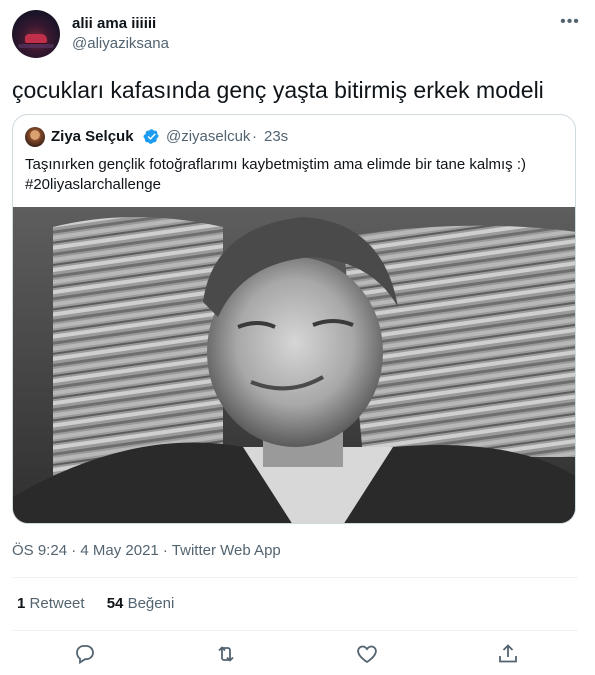  What do you see at coordinates (367, 654) in the screenshot?
I see `like-icon` at bounding box center [367, 654].